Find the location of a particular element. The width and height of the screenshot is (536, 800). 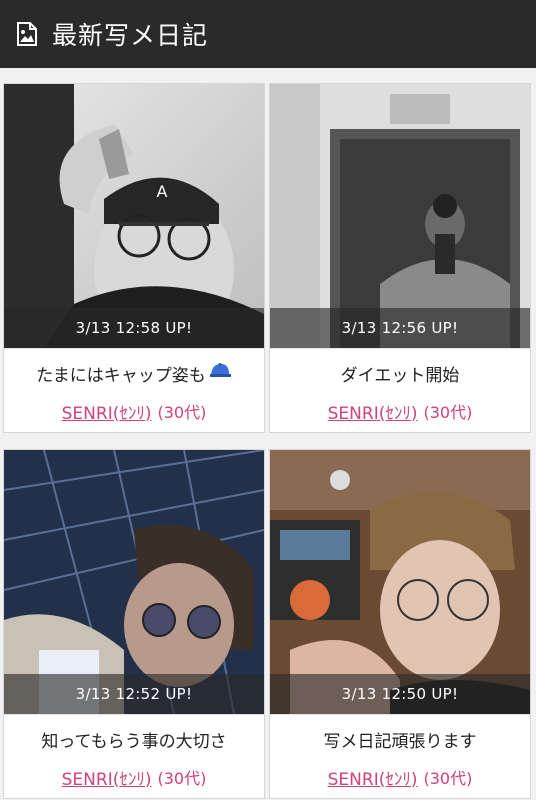

post-time: 3/13 12:58 UP! is located at coordinates (134, 328).